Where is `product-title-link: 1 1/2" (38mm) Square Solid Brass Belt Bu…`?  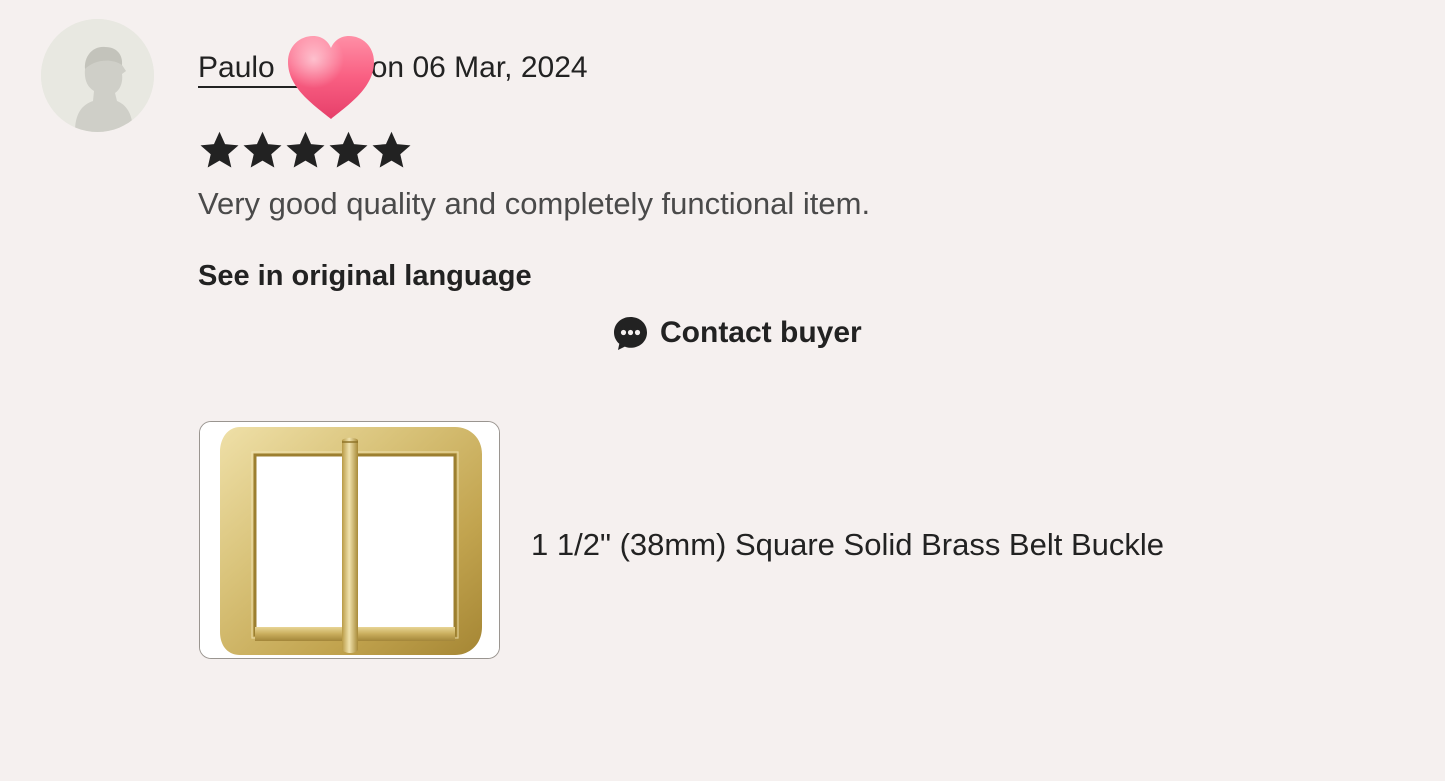 product-title-link: 1 1/2" (38mm) Square Solid Brass Belt Bu… is located at coordinates (847, 545).